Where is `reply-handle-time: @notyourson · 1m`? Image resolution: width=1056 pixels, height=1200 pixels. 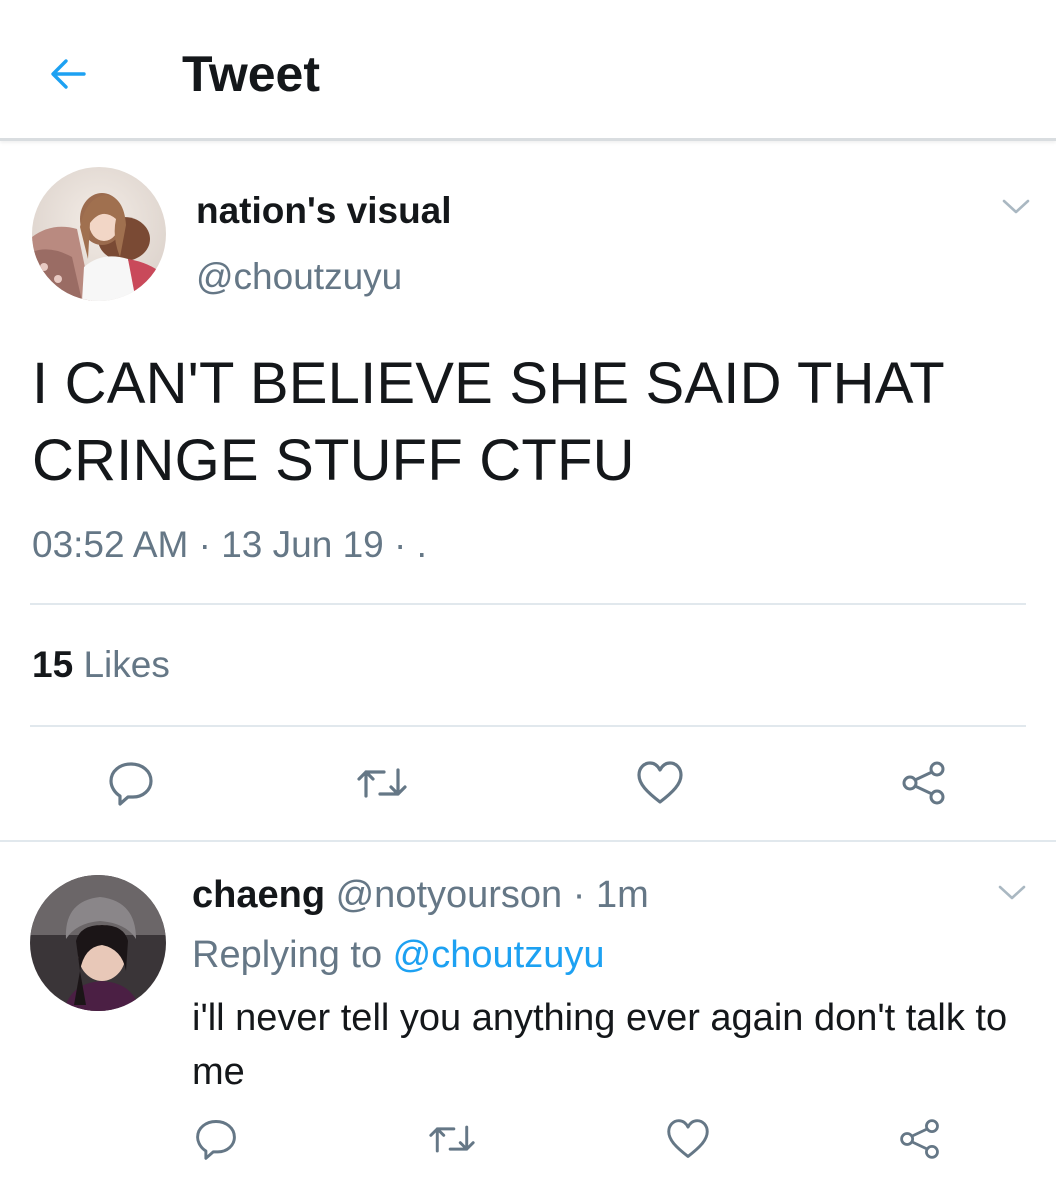 reply-handle-time: @notyourson · 1m is located at coordinates (487, 895).